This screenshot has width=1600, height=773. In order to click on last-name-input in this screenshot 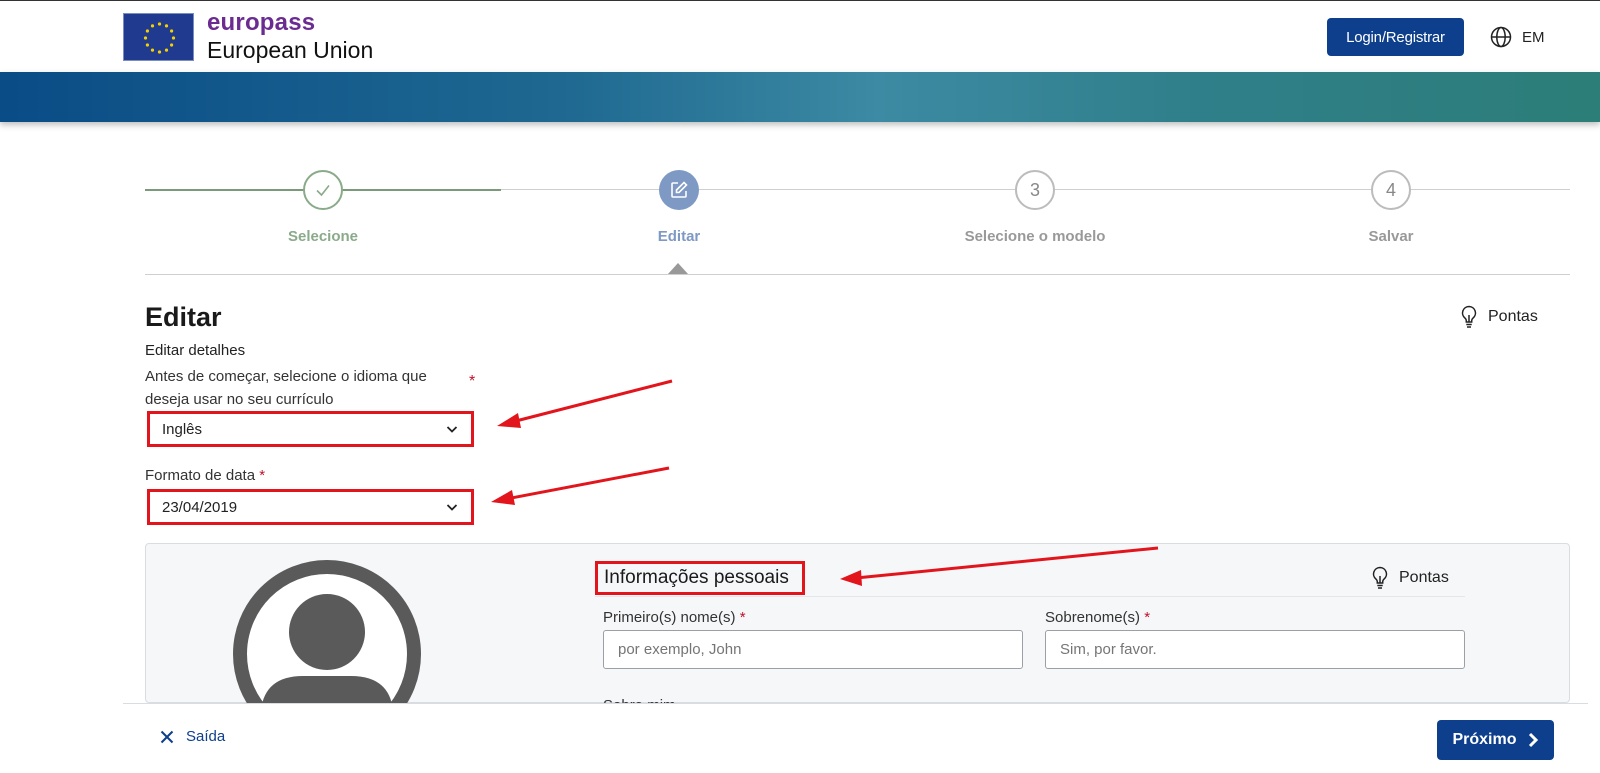, I will do `click(1255, 649)`.